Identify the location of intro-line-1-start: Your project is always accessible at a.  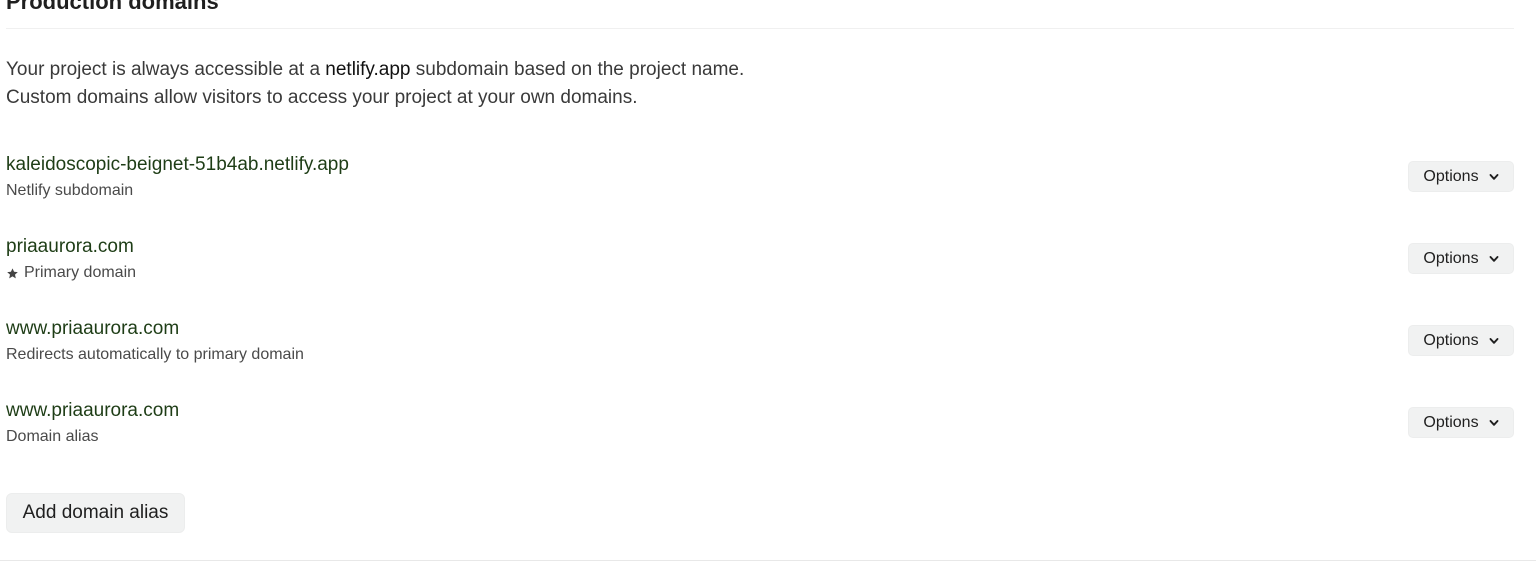
(166, 69).